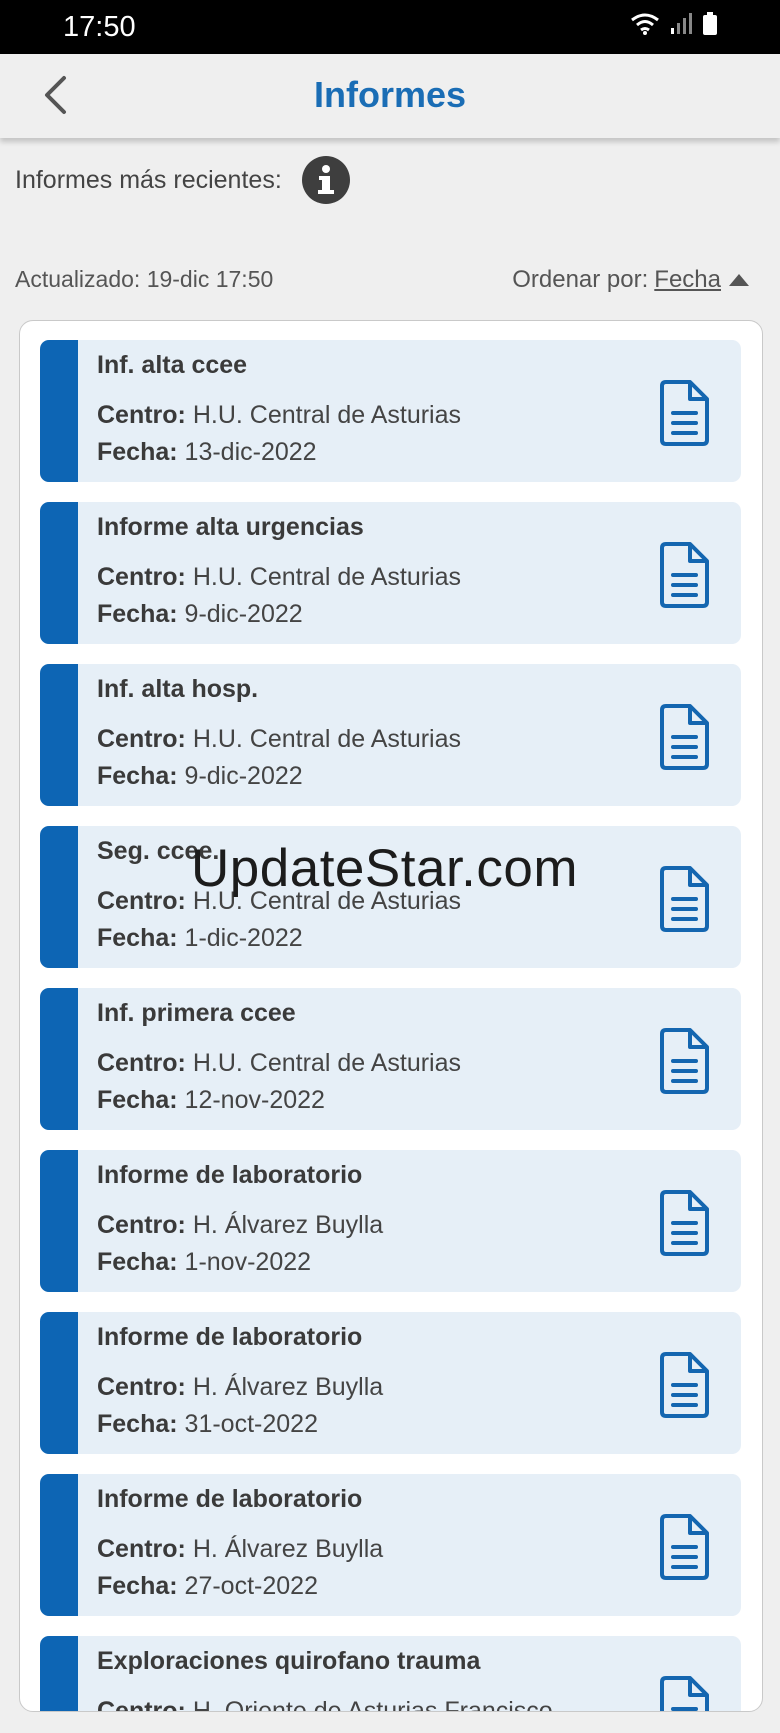 This screenshot has height=1733, width=780. What do you see at coordinates (710, 23) in the screenshot?
I see `battery-icon` at bounding box center [710, 23].